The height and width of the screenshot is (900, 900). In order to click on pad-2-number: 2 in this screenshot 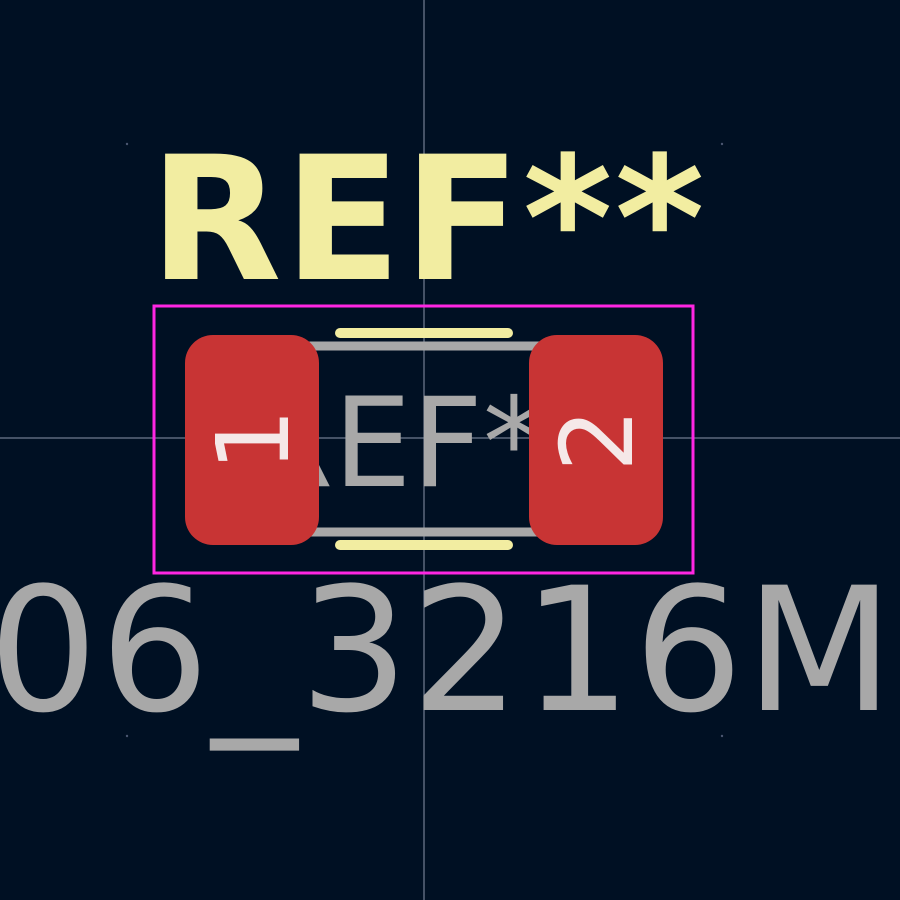, I will do `click(597, 440)`.